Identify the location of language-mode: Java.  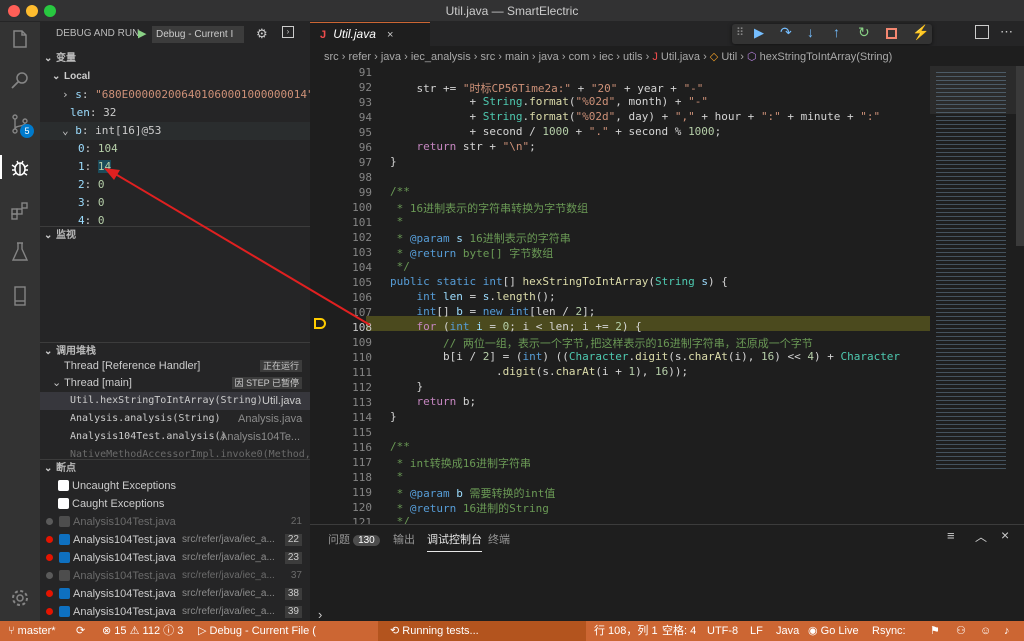
(787, 631).